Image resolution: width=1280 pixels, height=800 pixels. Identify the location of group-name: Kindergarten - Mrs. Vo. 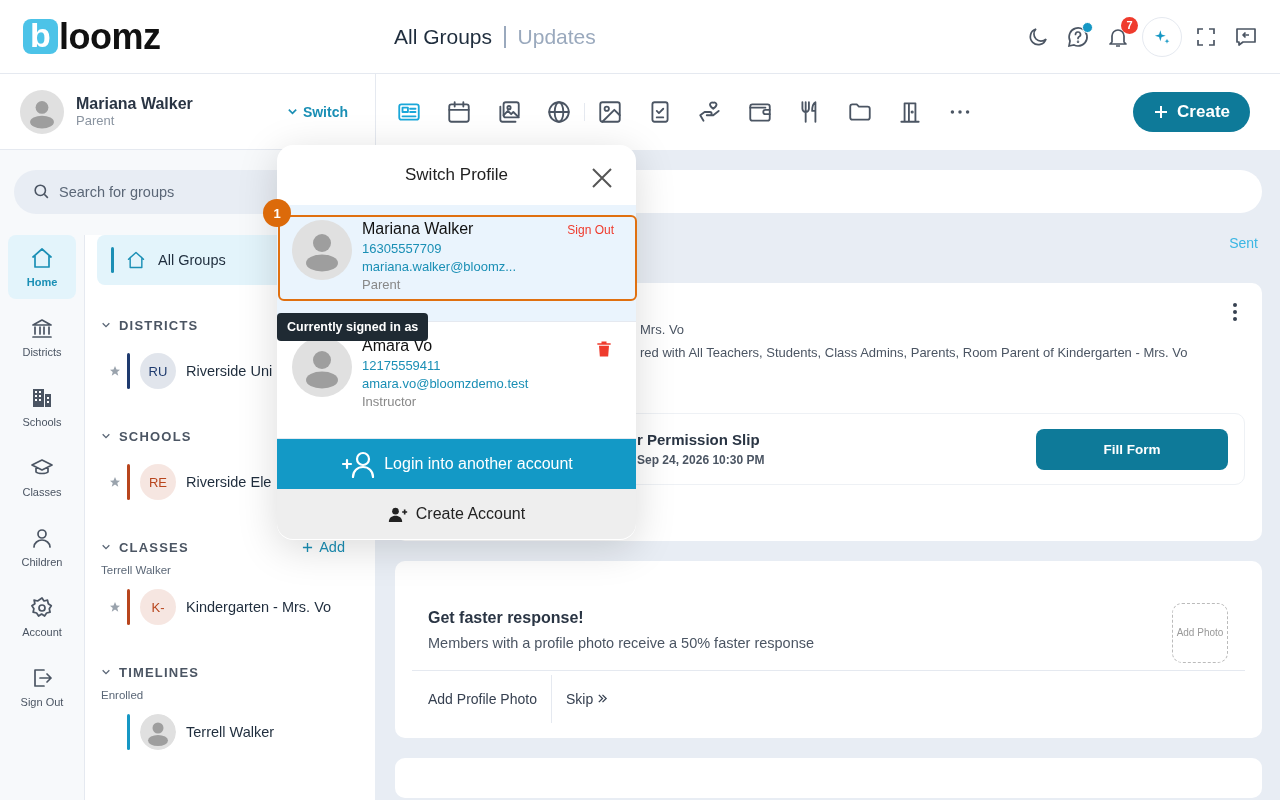
(259, 607).